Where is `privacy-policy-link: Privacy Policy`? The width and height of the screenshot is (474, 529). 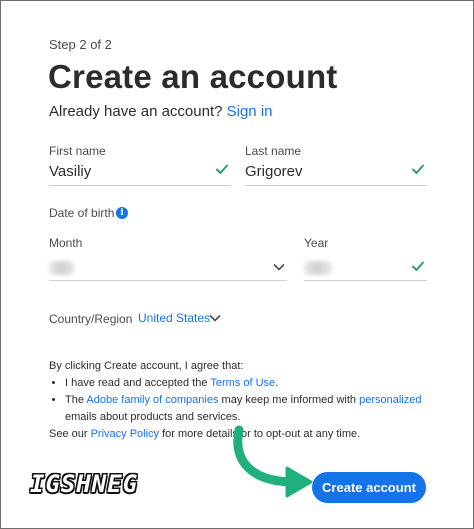 privacy-policy-link: Privacy Policy is located at coordinates (125, 434).